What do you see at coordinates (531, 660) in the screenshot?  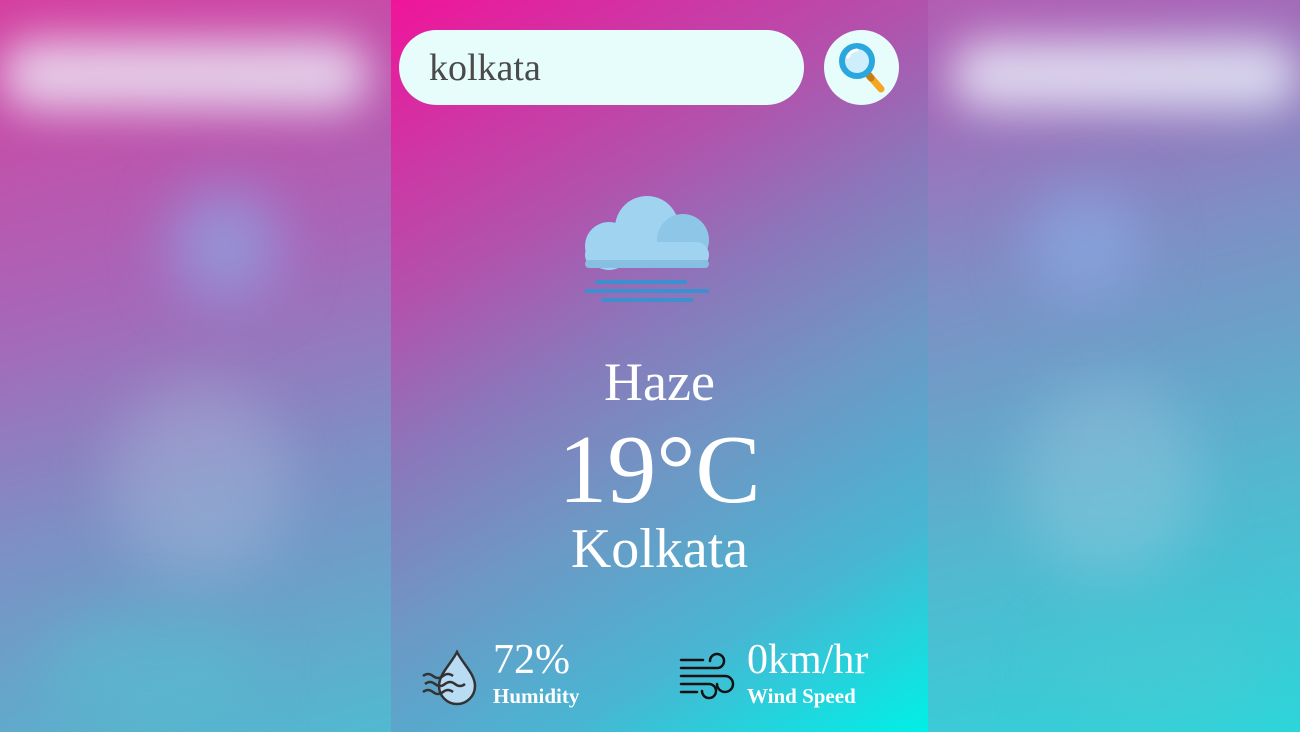 I see `humidity-value: 72%` at bounding box center [531, 660].